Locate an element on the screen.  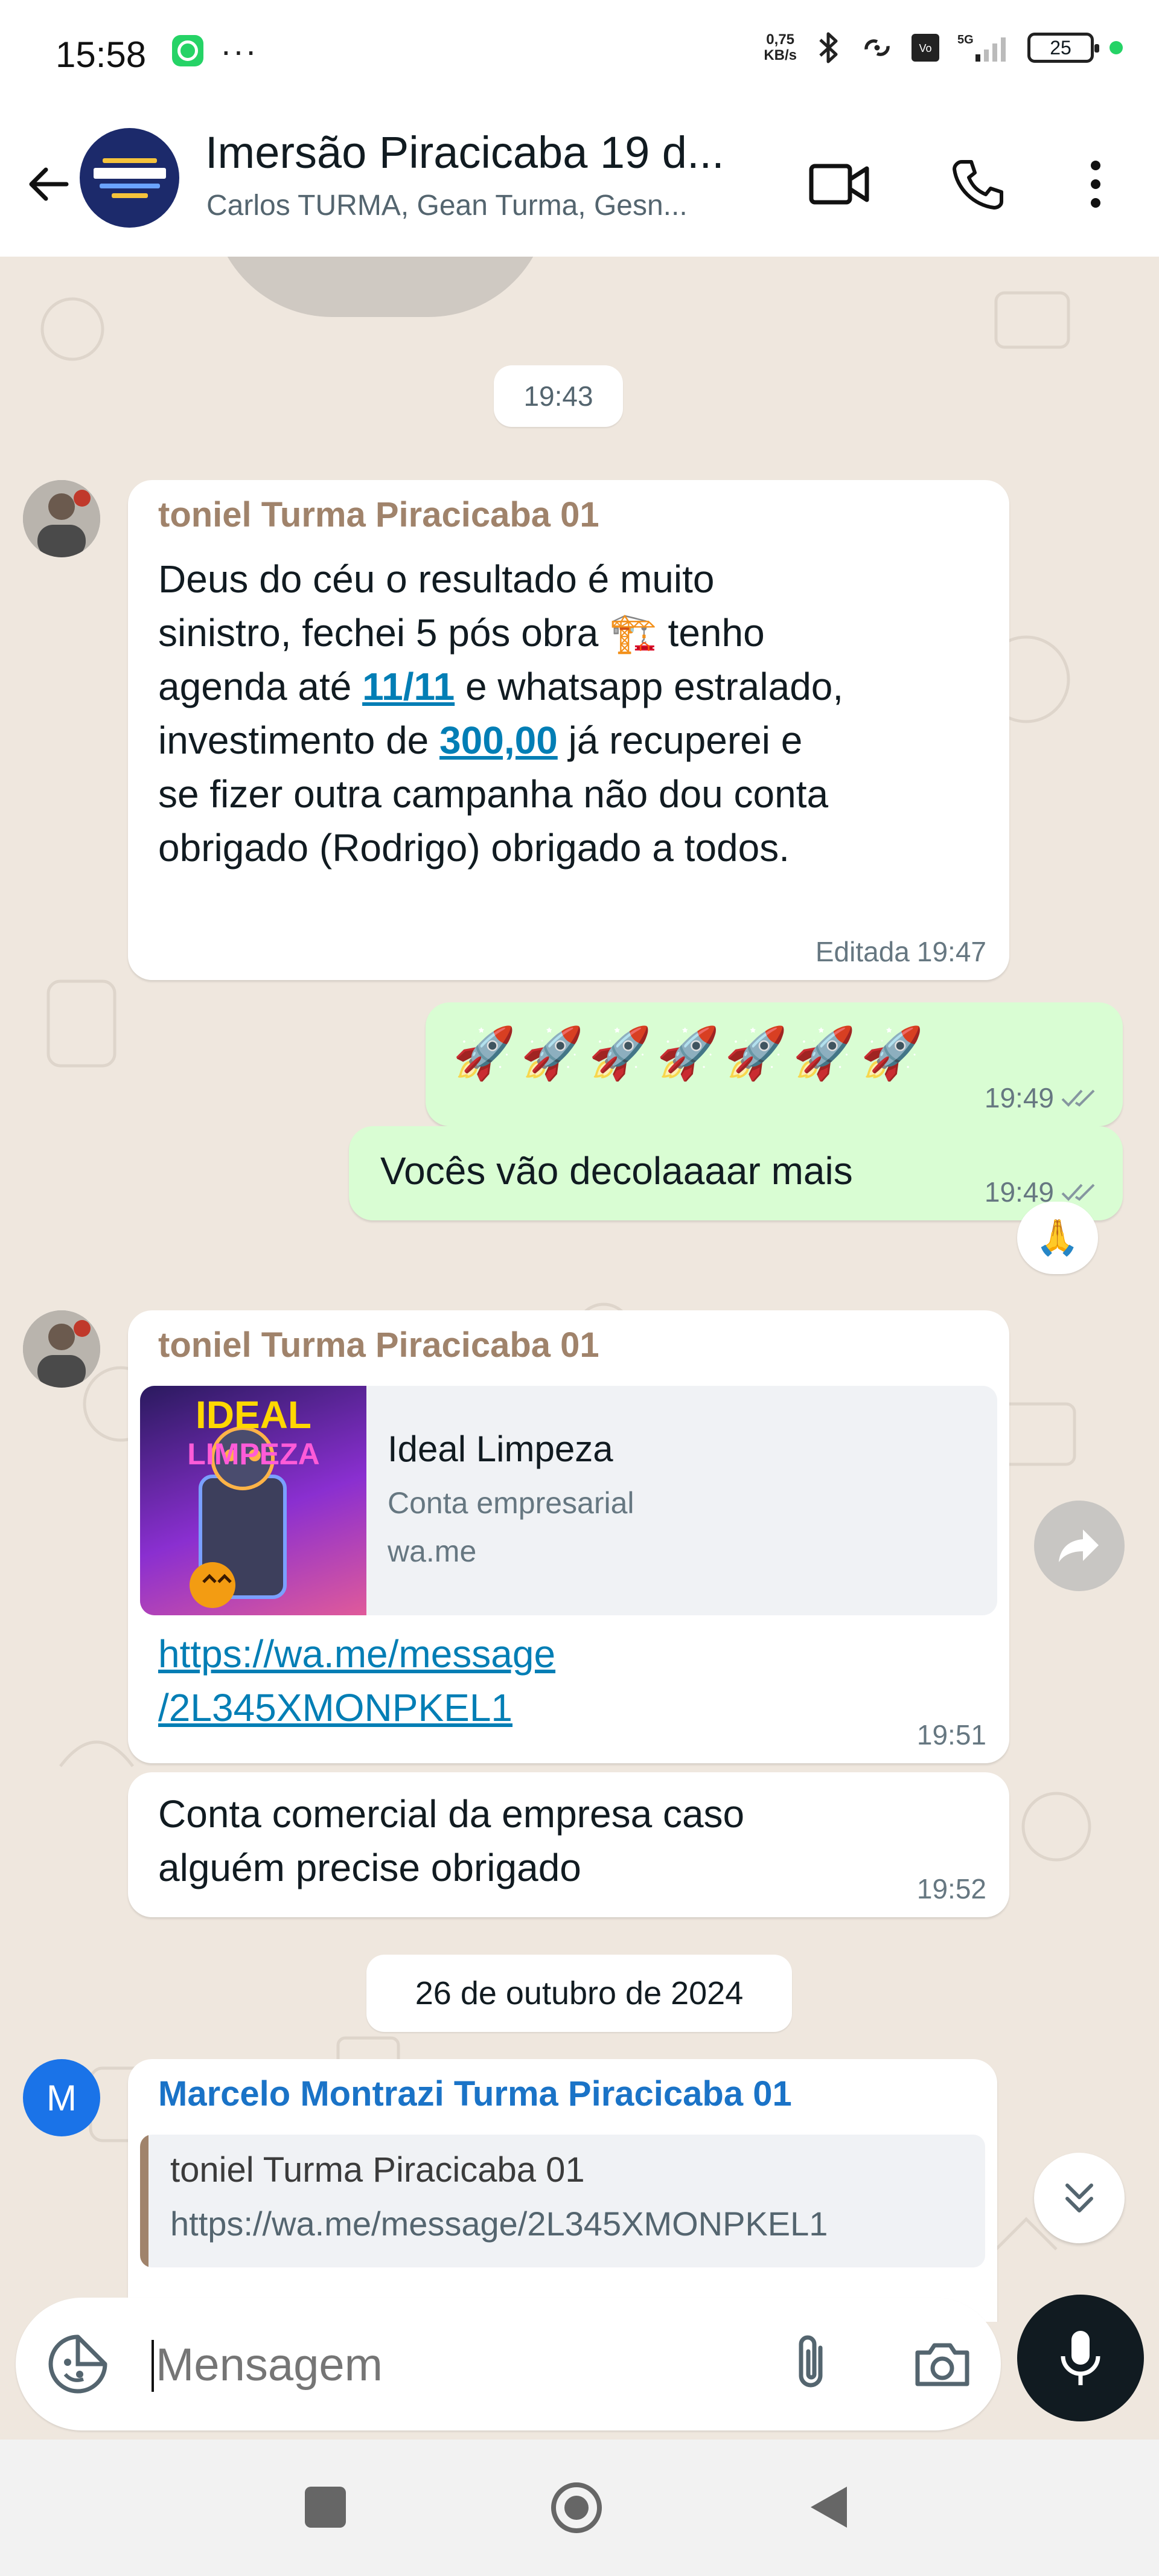
back-button is located at coordinates (48, 184).